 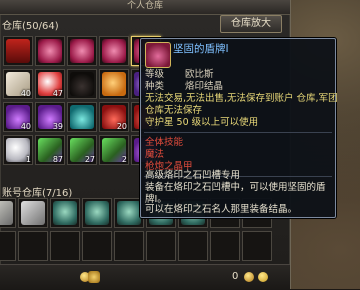 What do you see at coordinates (50, 84) in the screenshot?
I see `storage-slot: 47` at bounding box center [50, 84].